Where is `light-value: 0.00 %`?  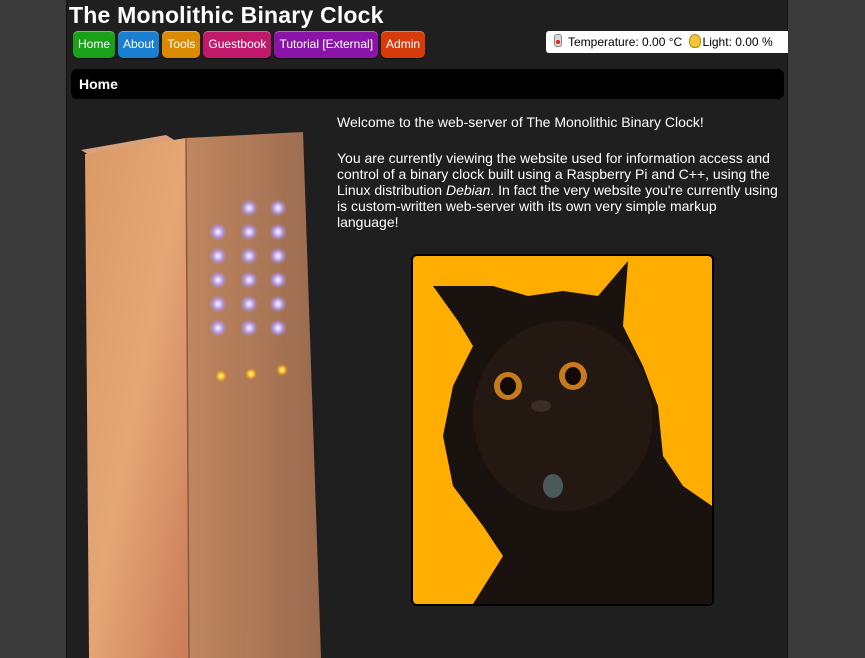
light-value: 0.00 % is located at coordinates (754, 42).